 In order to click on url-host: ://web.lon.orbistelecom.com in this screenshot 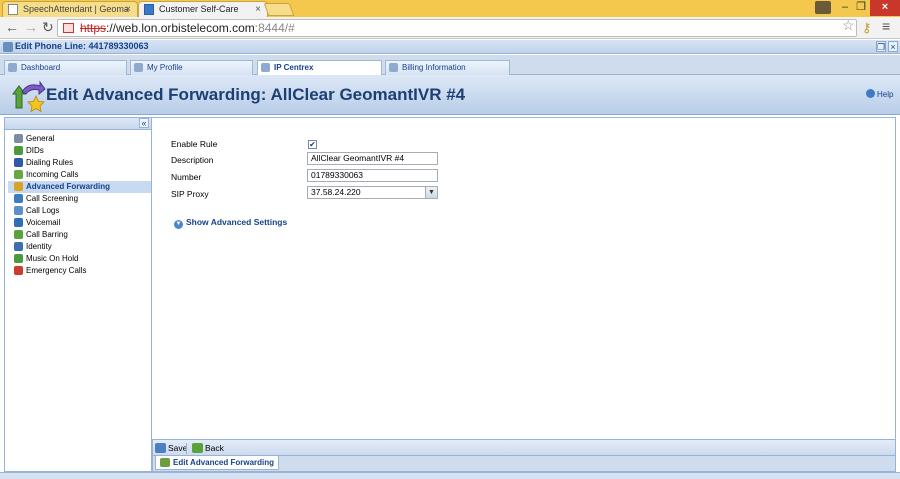, I will do `click(180, 28)`.